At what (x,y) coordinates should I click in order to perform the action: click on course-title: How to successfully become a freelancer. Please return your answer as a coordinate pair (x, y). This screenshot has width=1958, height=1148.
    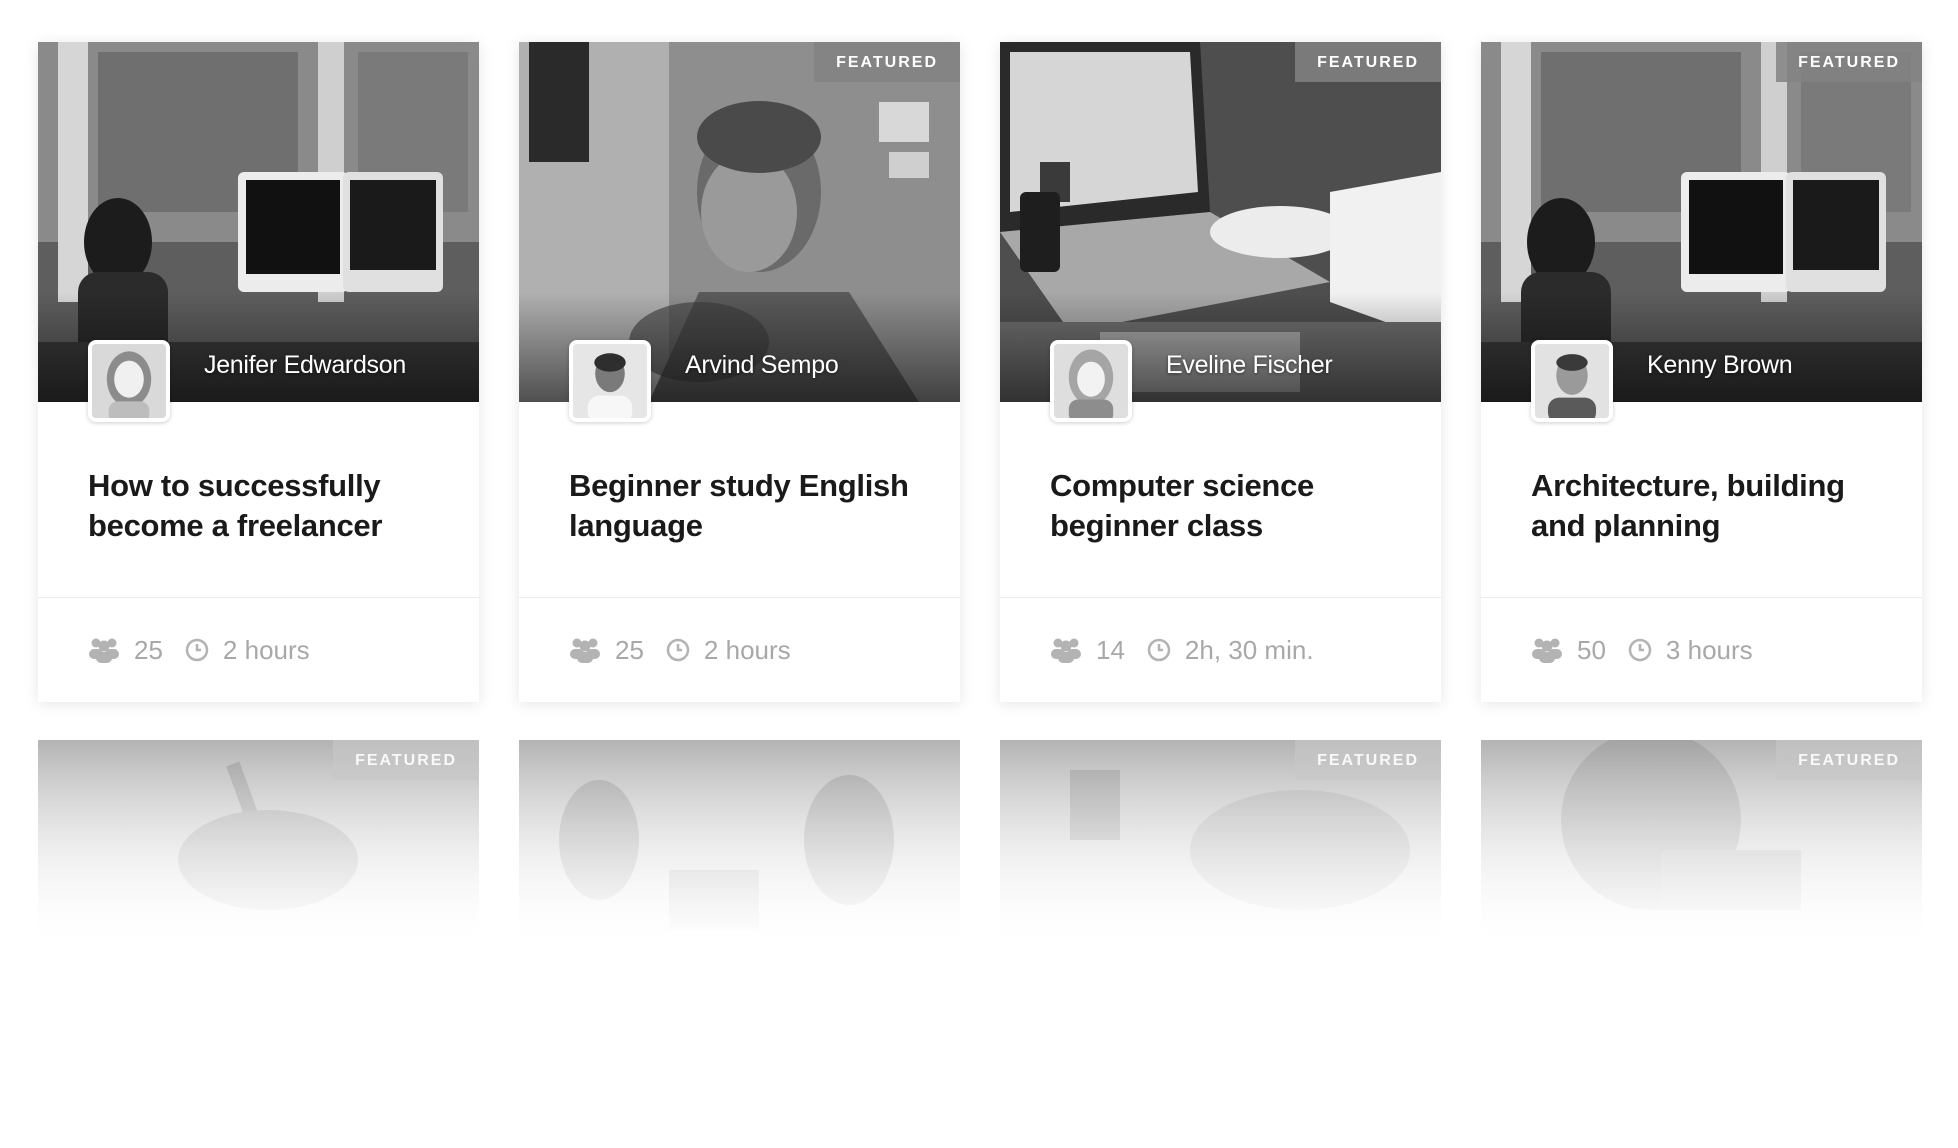
    Looking at the image, I should click on (258, 506).